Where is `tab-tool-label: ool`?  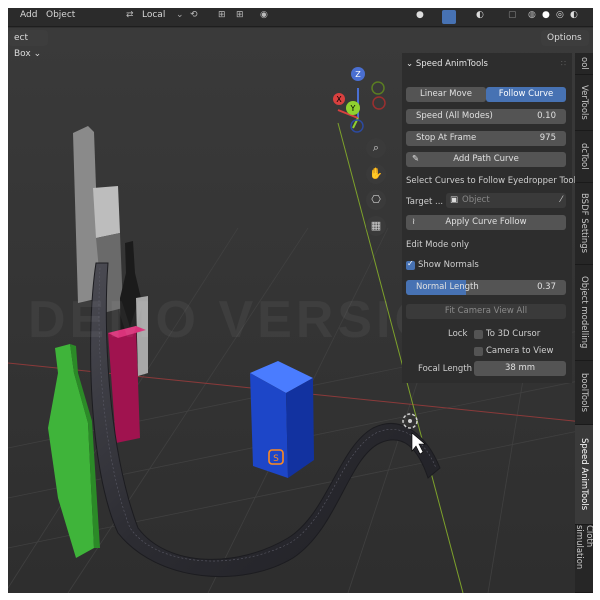 tab-tool-label: ool is located at coordinates (584, 63).